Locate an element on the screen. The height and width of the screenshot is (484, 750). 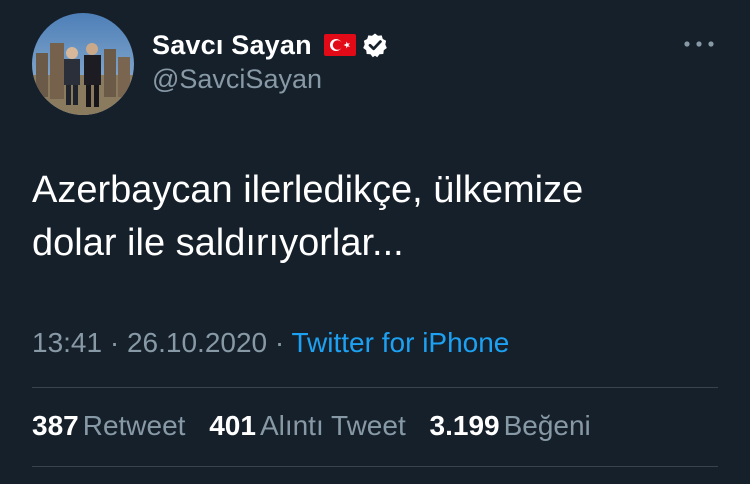
avatar is located at coordinates (83, 64).